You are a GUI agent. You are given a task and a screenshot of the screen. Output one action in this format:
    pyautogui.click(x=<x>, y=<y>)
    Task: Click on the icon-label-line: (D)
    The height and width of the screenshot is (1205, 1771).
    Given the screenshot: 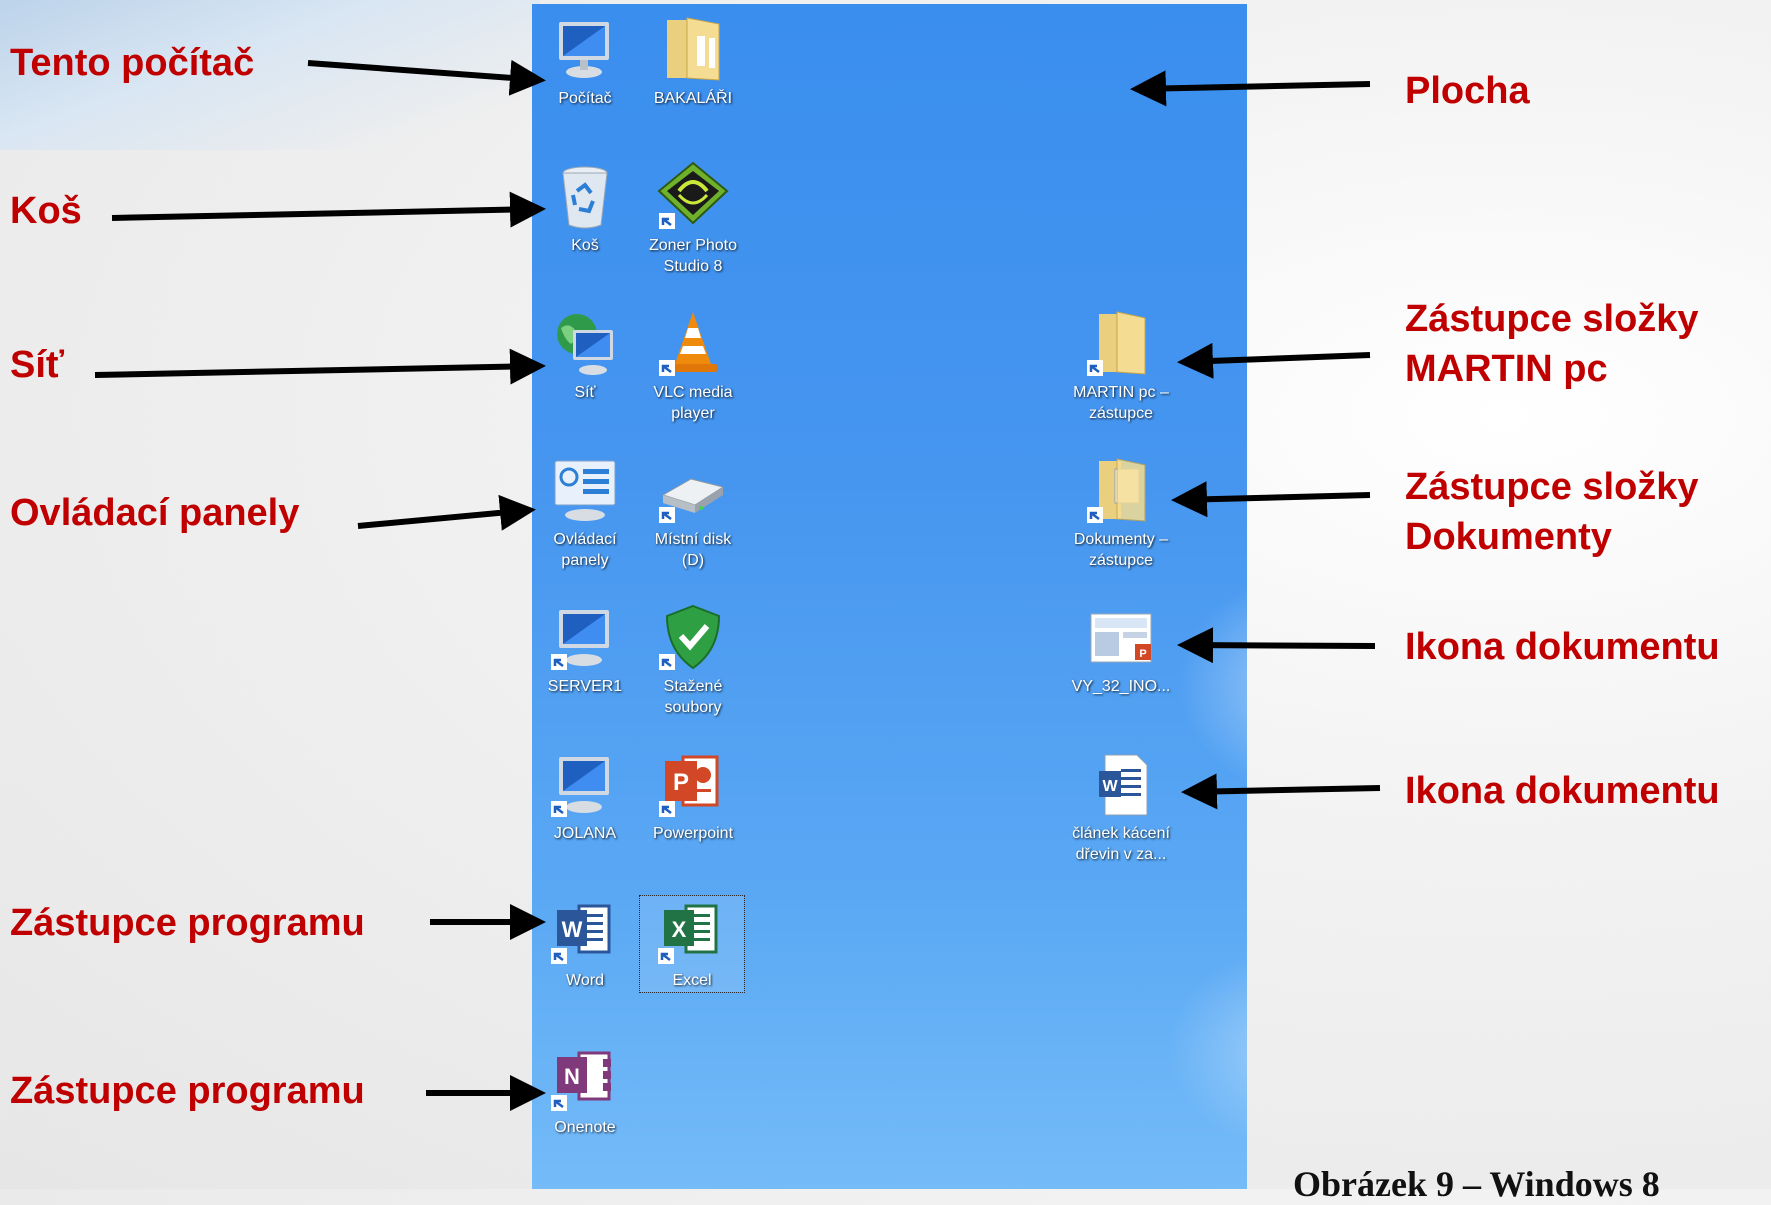 What is the action you would take?
    pyautogui.click(x=693, y=560)
    